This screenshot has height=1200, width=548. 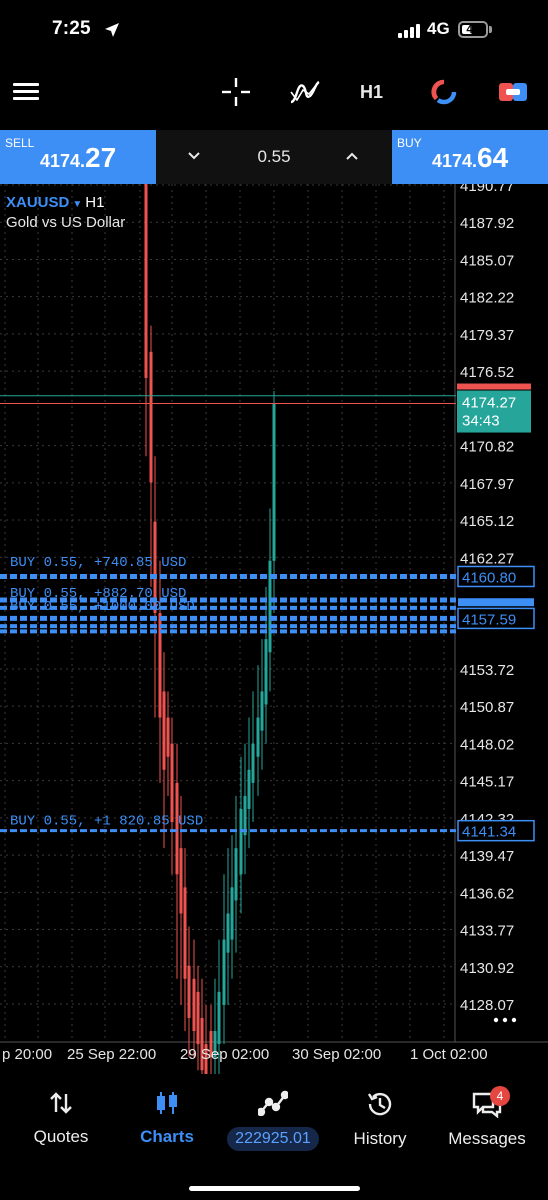 I want to click on battery-icon: 40, so click(x=473, y=29).